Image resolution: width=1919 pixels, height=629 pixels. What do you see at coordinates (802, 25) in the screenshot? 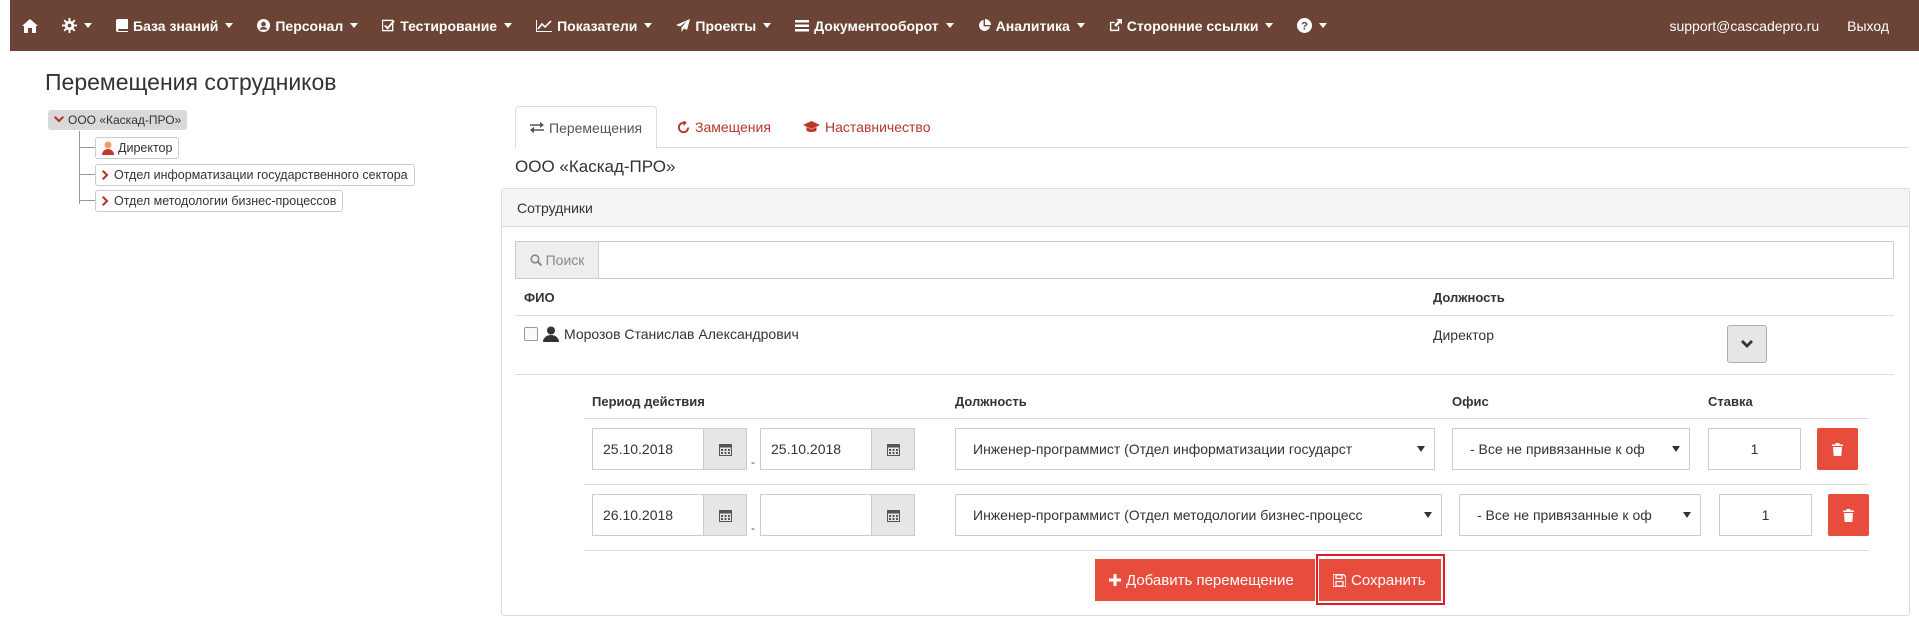
I see `list-icon` at bounding box center [802, 25].